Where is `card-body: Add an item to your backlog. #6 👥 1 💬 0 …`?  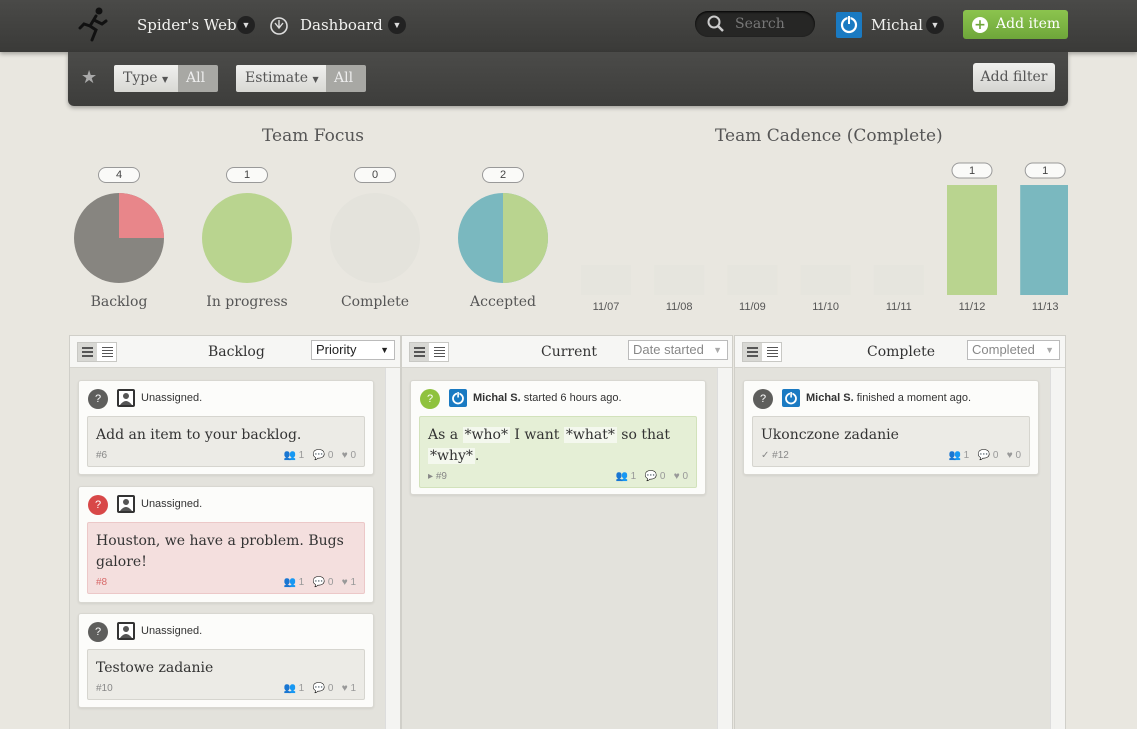
card-body: Add an item to your backlog. #6 👥 1 💬 0 … is located at coordinates (226, 441).